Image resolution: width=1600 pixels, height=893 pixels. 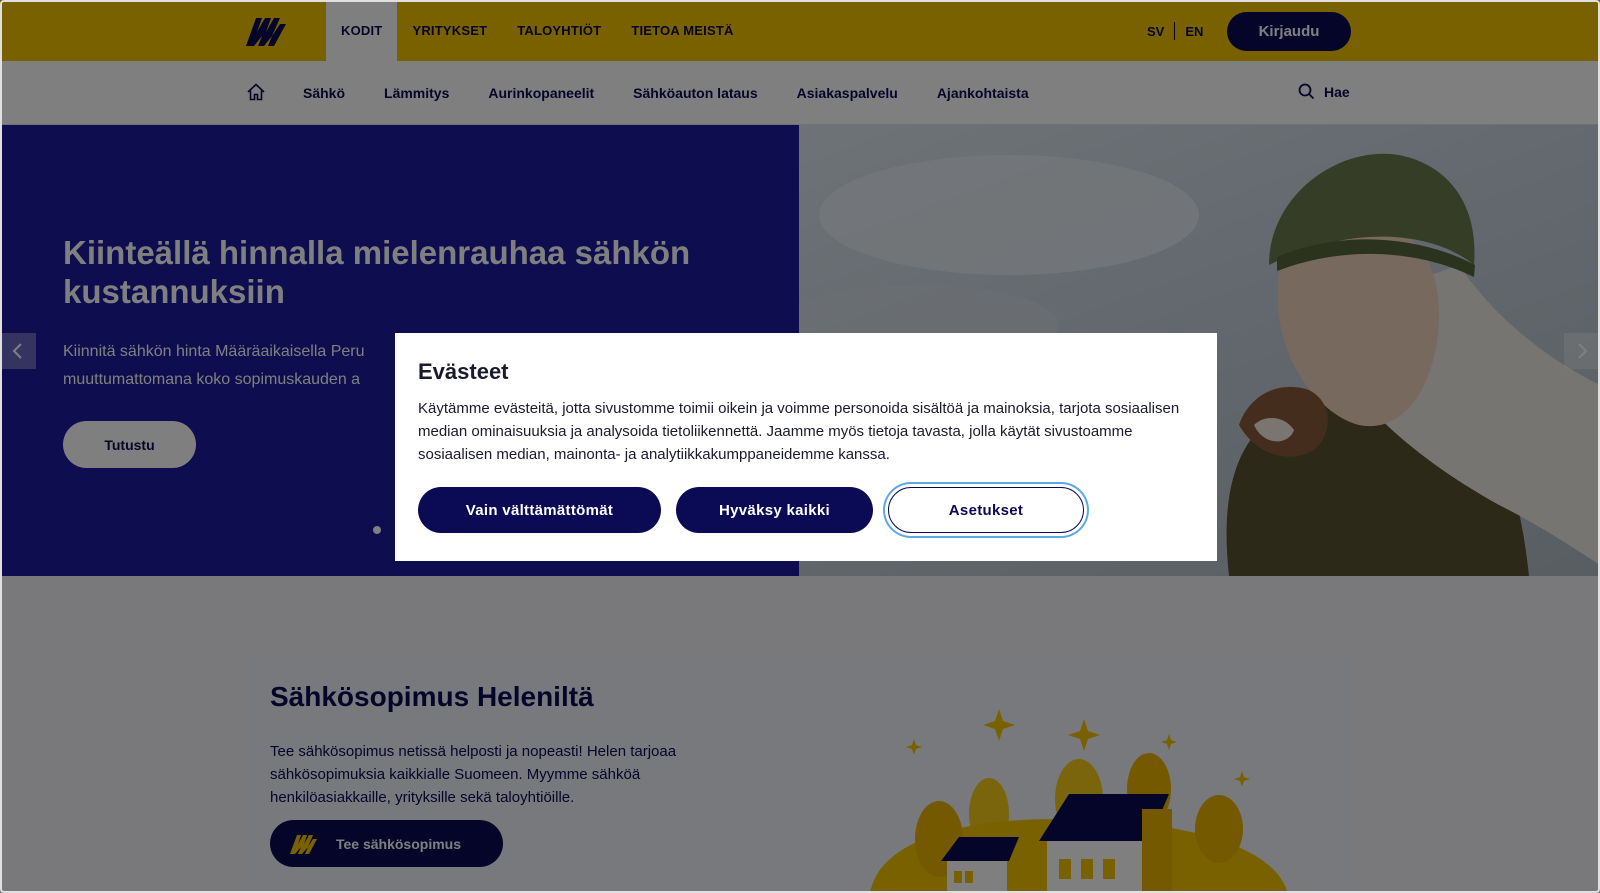 I want to click on cookie-settings-button: Asetukset, so click(x=986, y=510).